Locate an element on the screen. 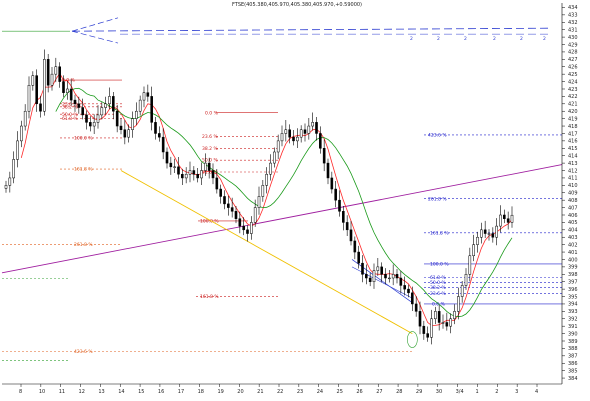  y-tick-label: 421 is located at coordinates (573, 105).